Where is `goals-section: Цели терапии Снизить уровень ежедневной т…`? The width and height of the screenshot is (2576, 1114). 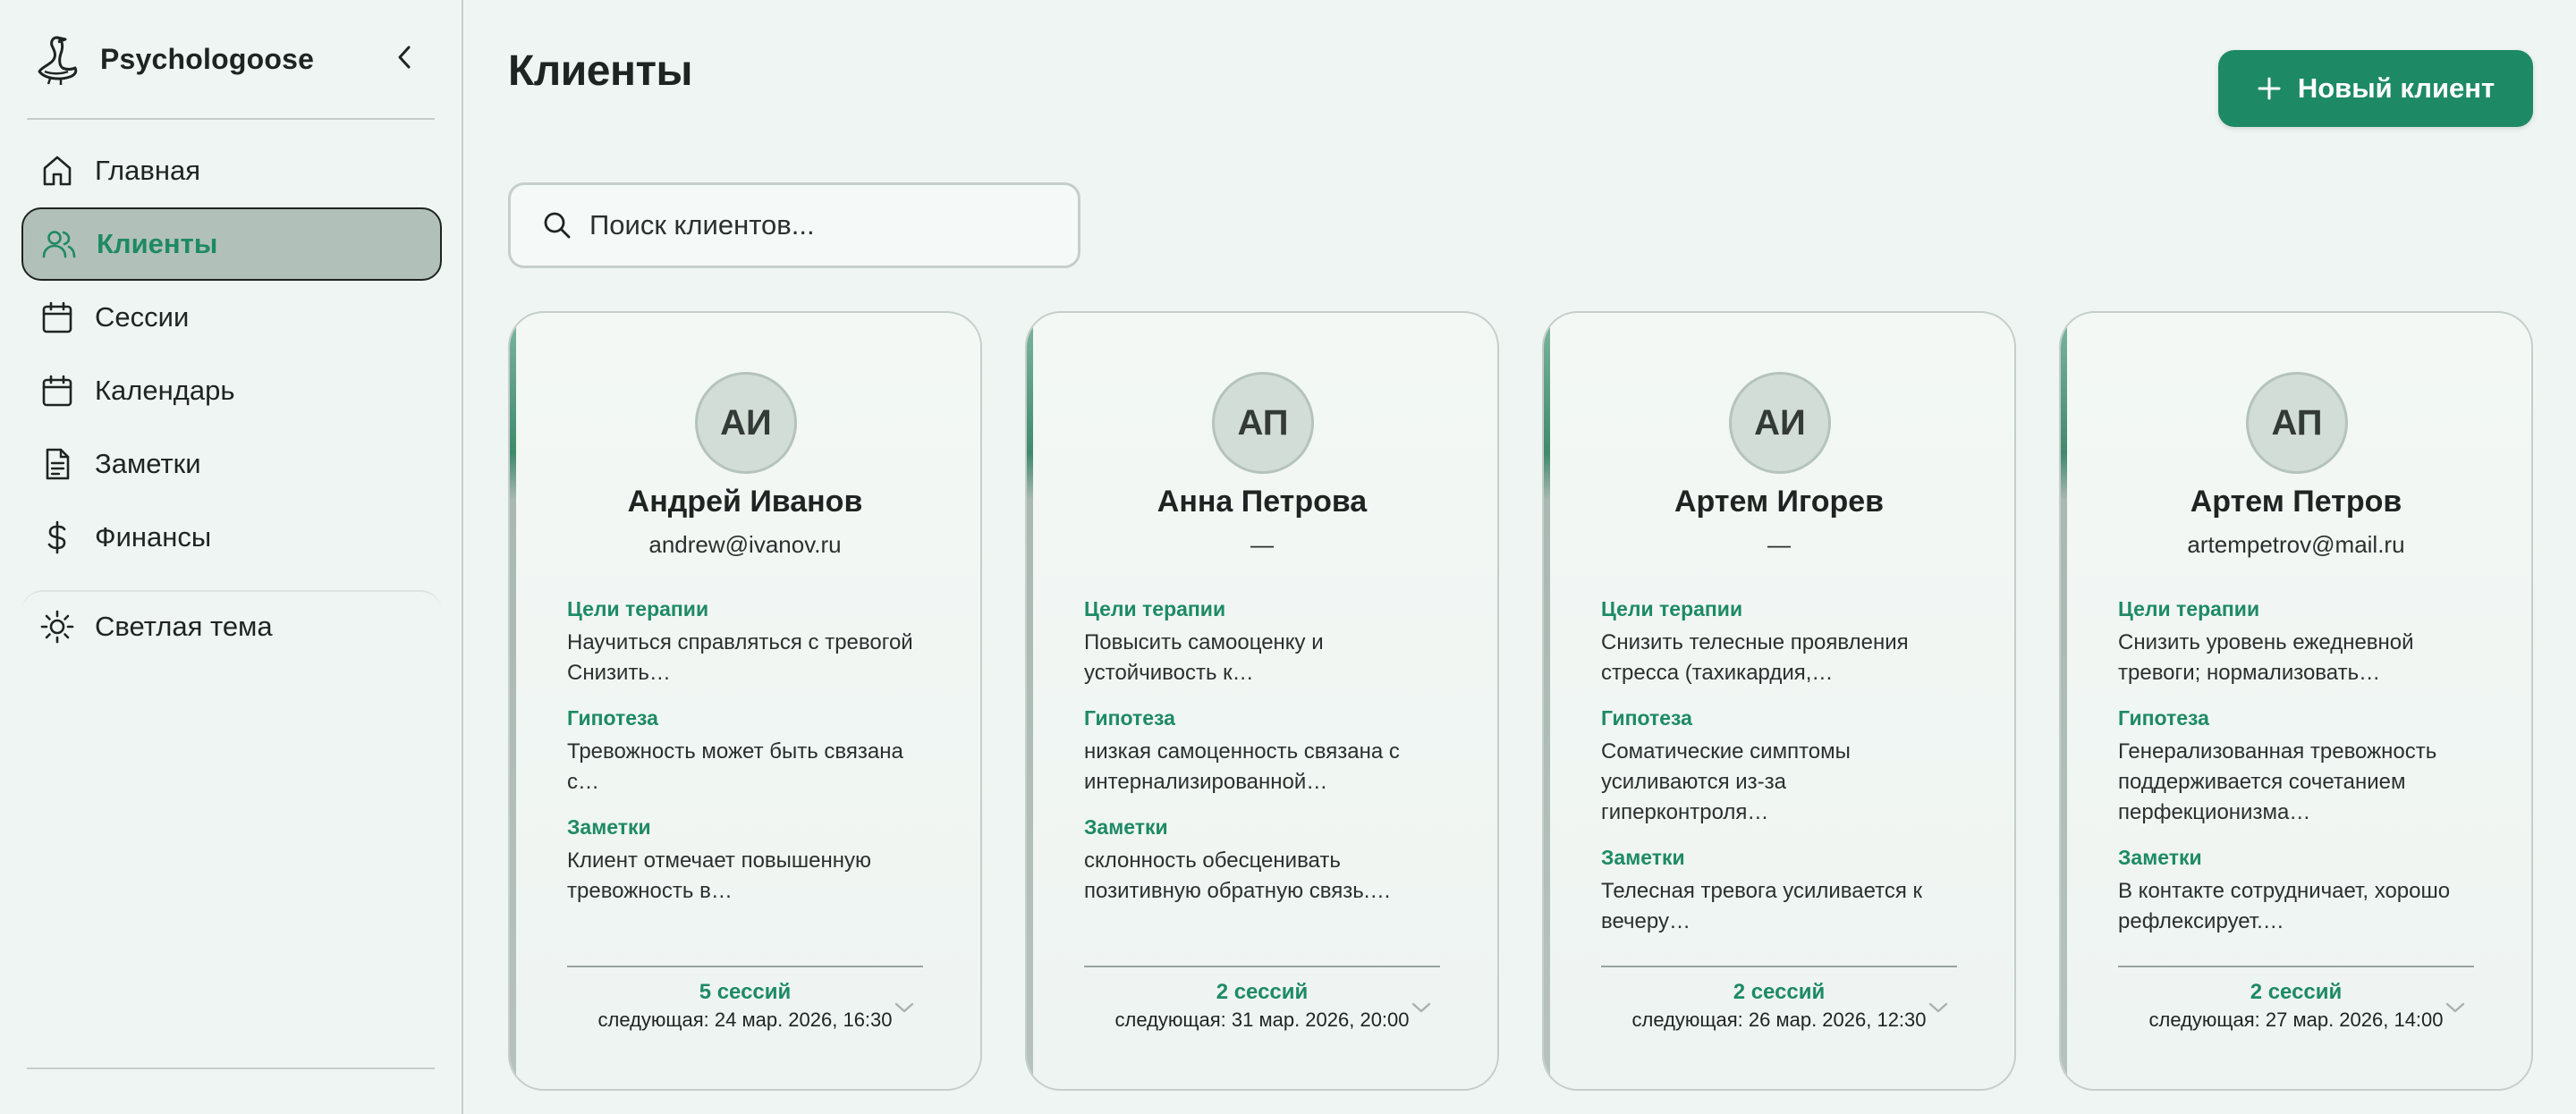
goals-section: Цели терапии Снизить уровень ежедневной т… is located at coordinates (2301, 641).